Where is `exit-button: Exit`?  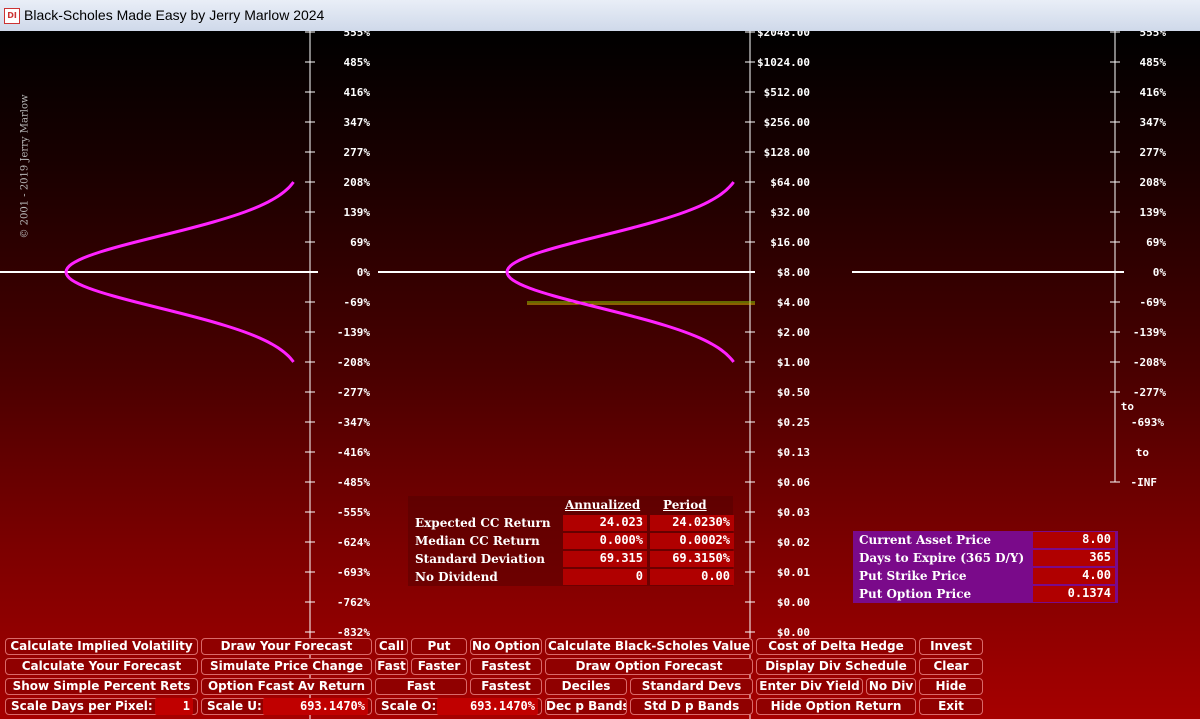
exit-button: Exit is located at coordinates (951, 706).